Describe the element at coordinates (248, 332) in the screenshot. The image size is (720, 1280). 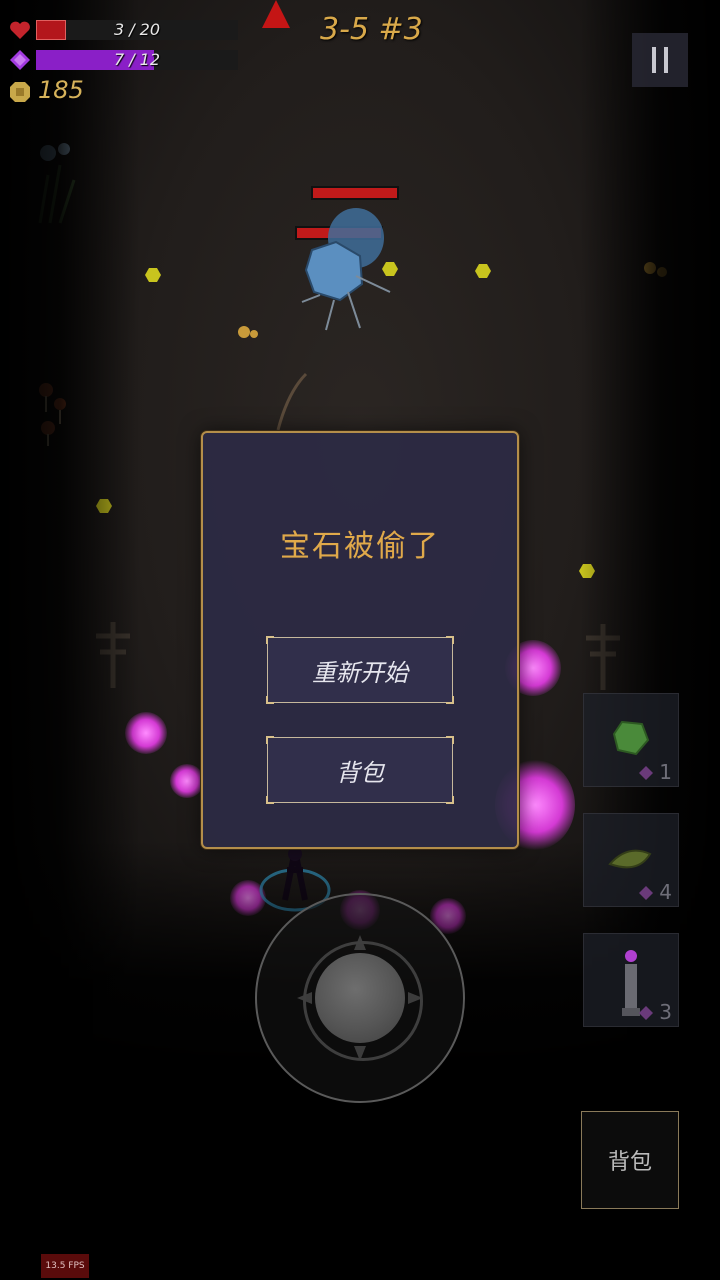
I see `mushroom-small` at that location.